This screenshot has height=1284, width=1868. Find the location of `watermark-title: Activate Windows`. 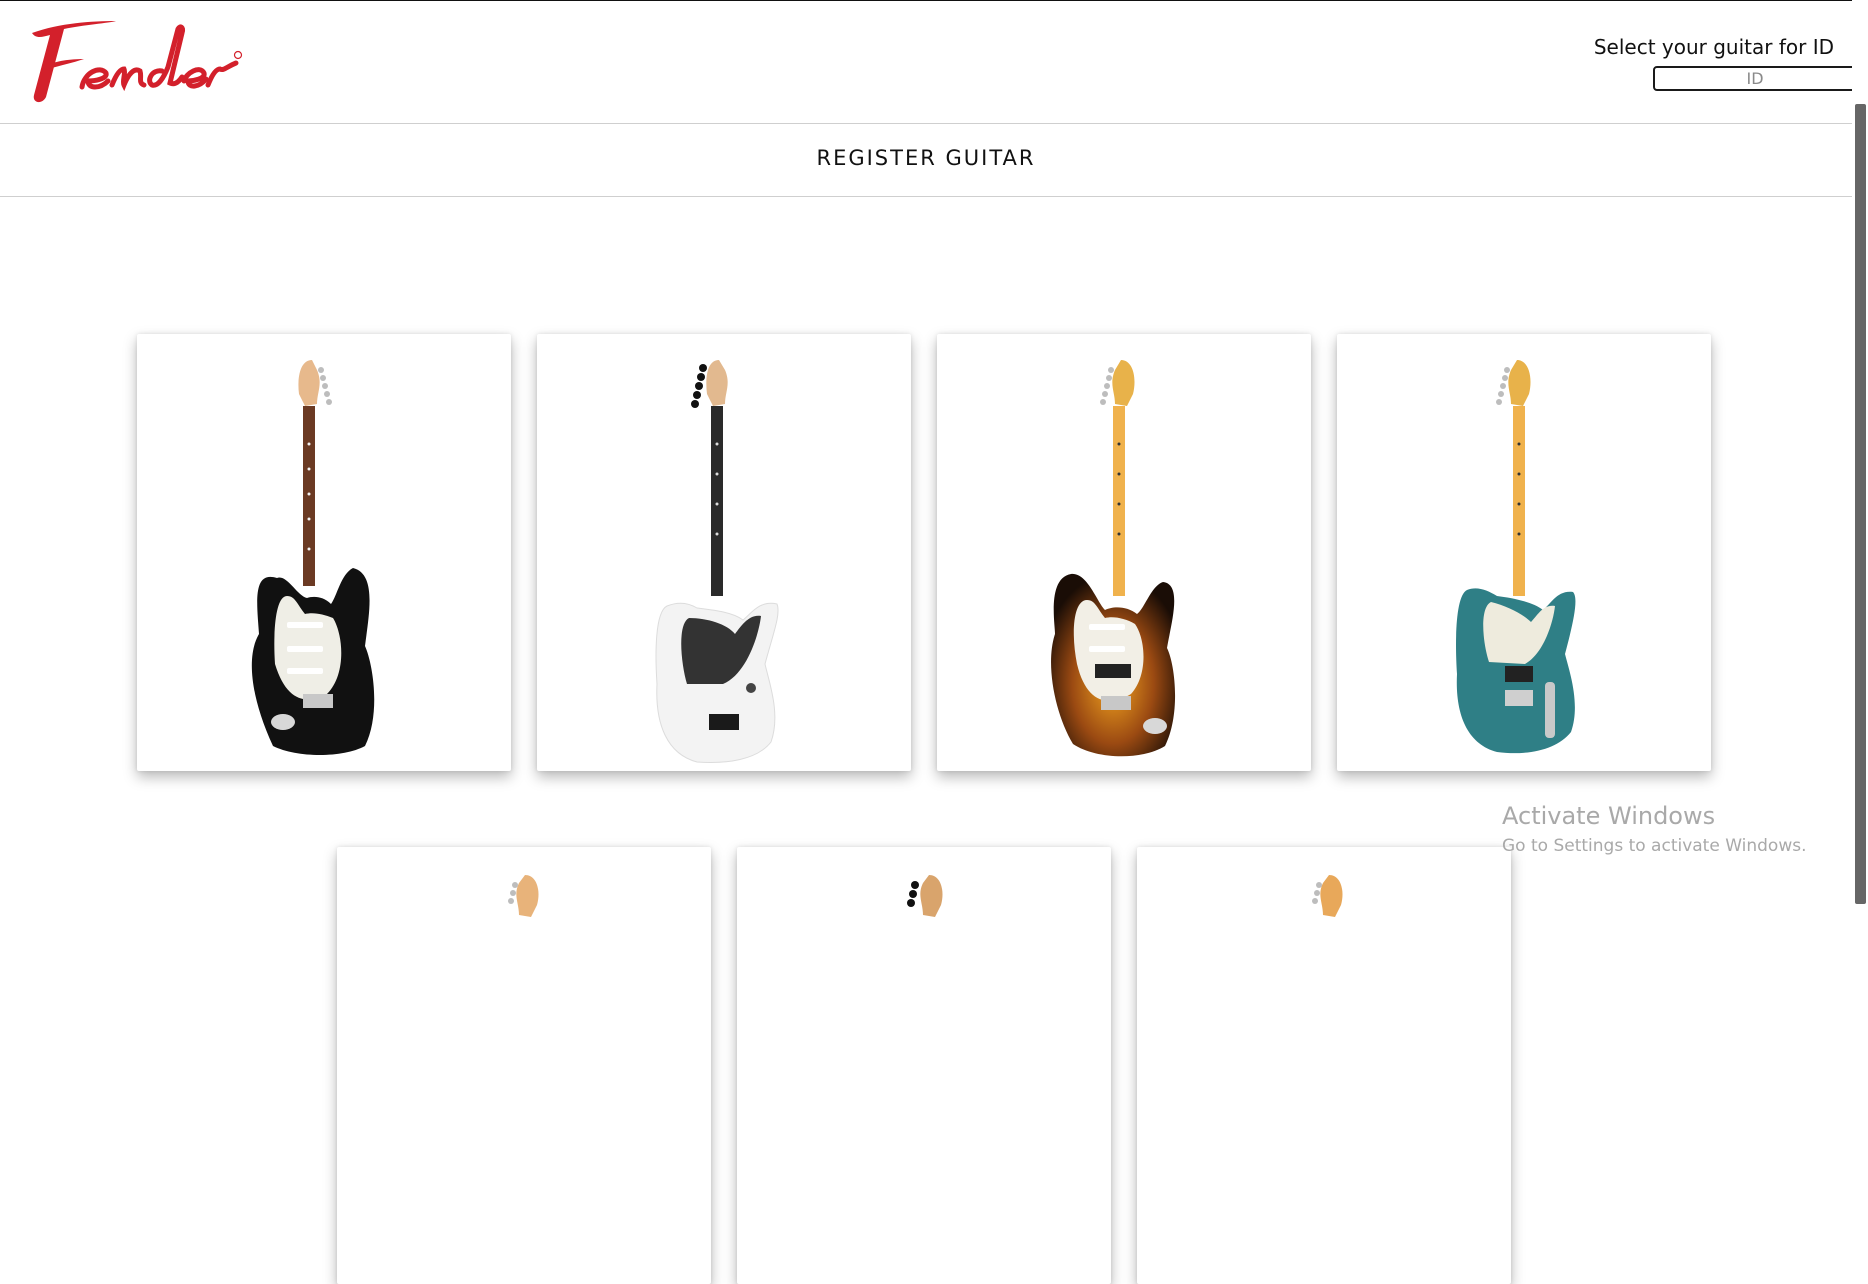

watermark-title: Activate Windows is located at coordinates (1609, 816).